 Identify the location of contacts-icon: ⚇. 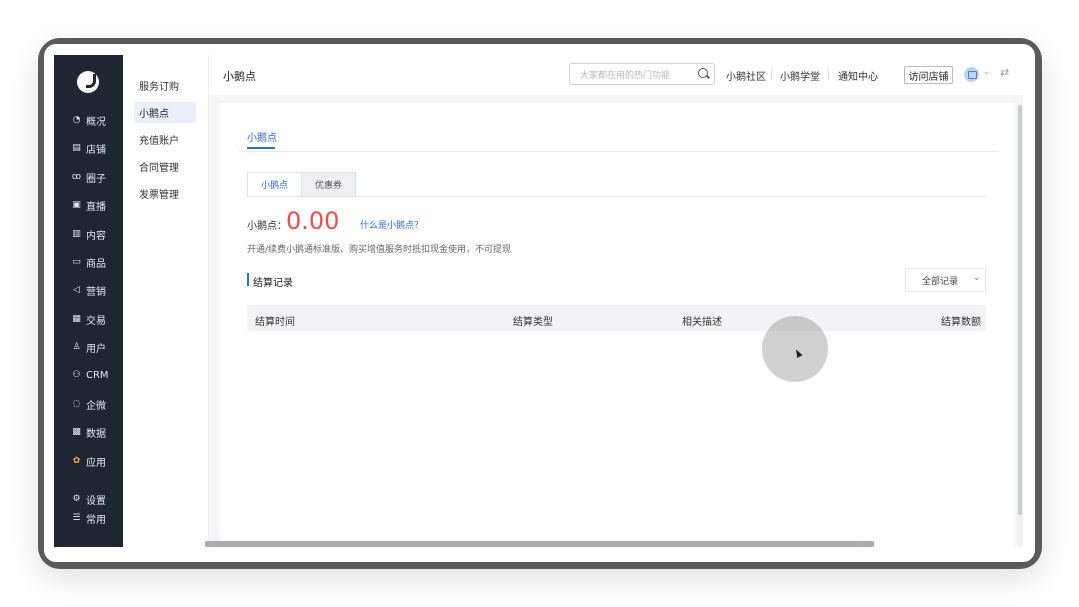
(76, 375).